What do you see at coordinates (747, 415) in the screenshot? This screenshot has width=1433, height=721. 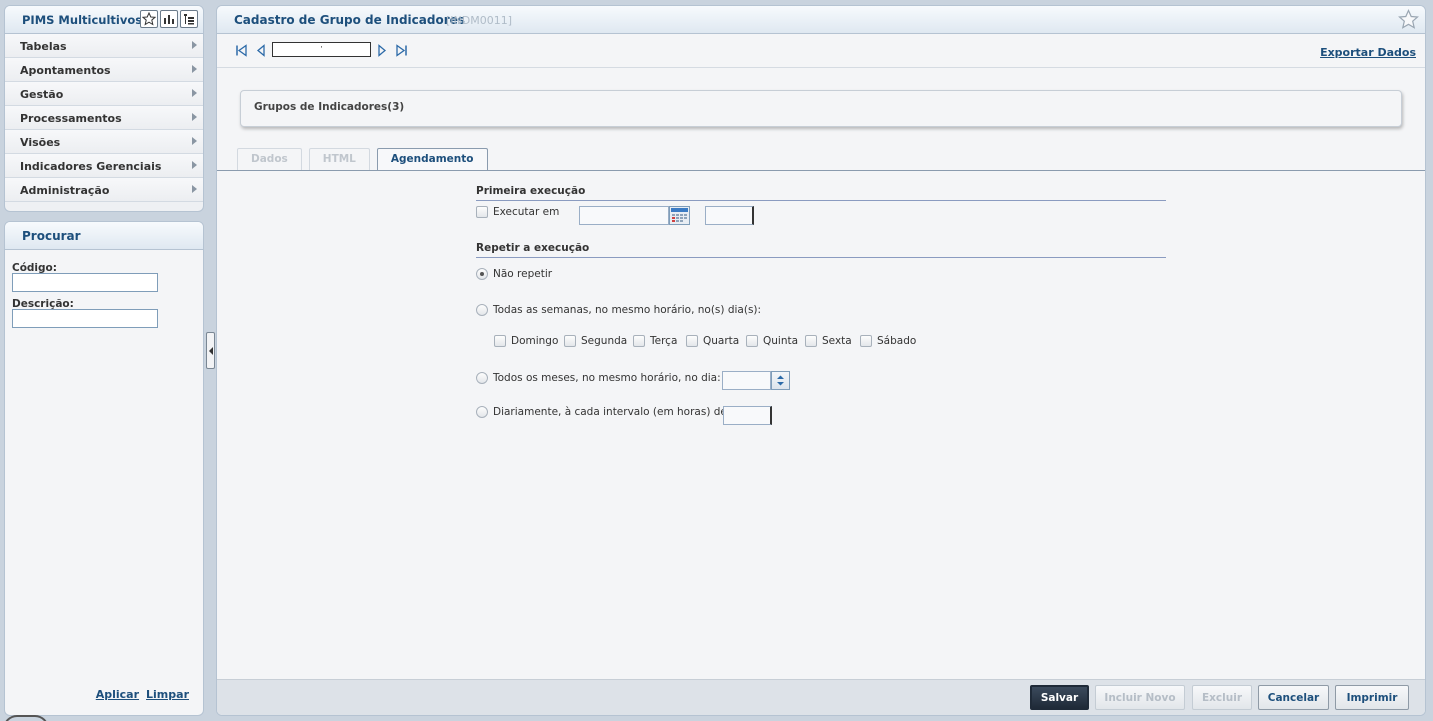 I see `daily-interval-input` at bounding box center [747, 415].